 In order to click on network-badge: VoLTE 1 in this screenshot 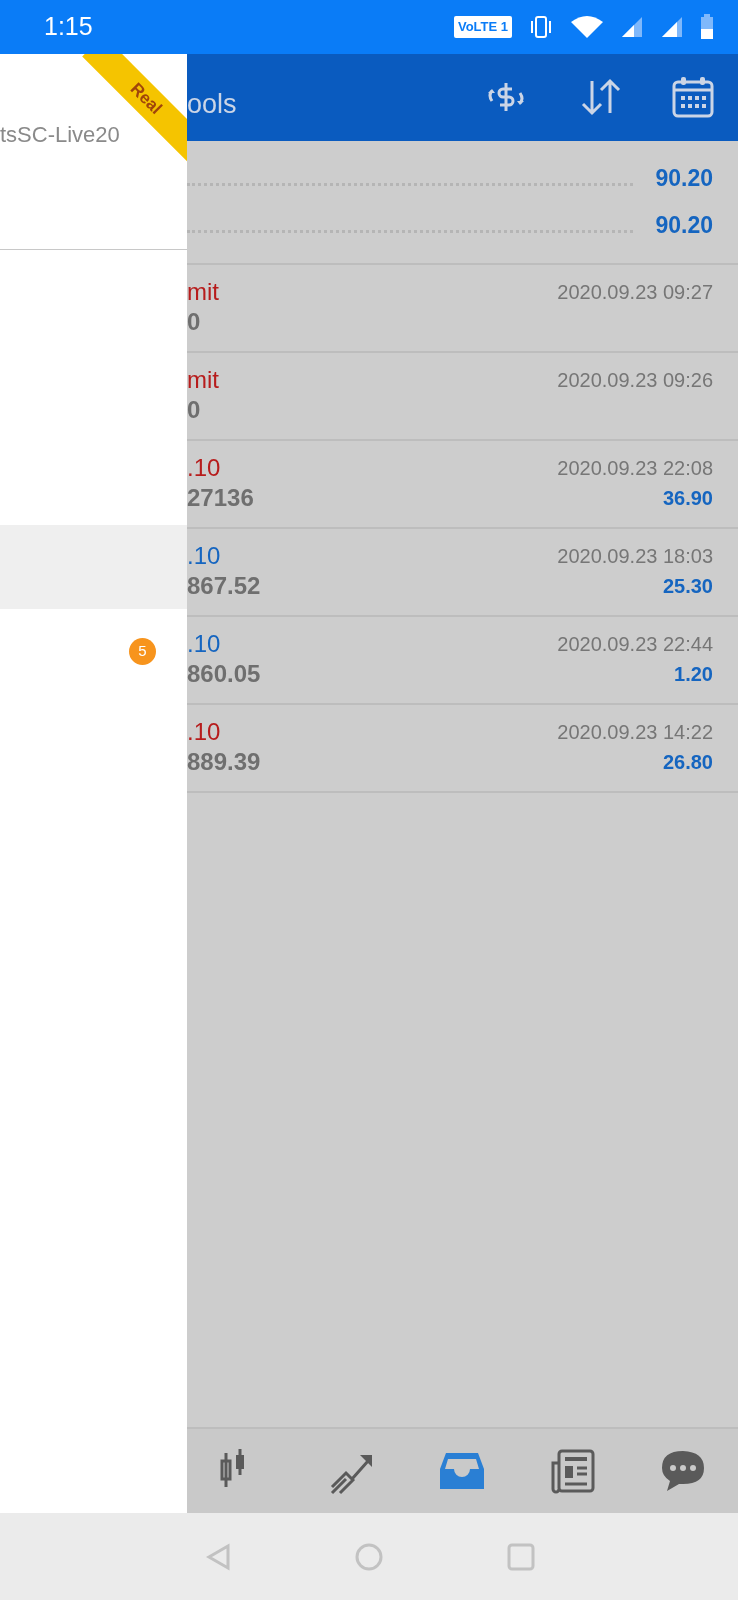, I will do `click(482, 27)`.